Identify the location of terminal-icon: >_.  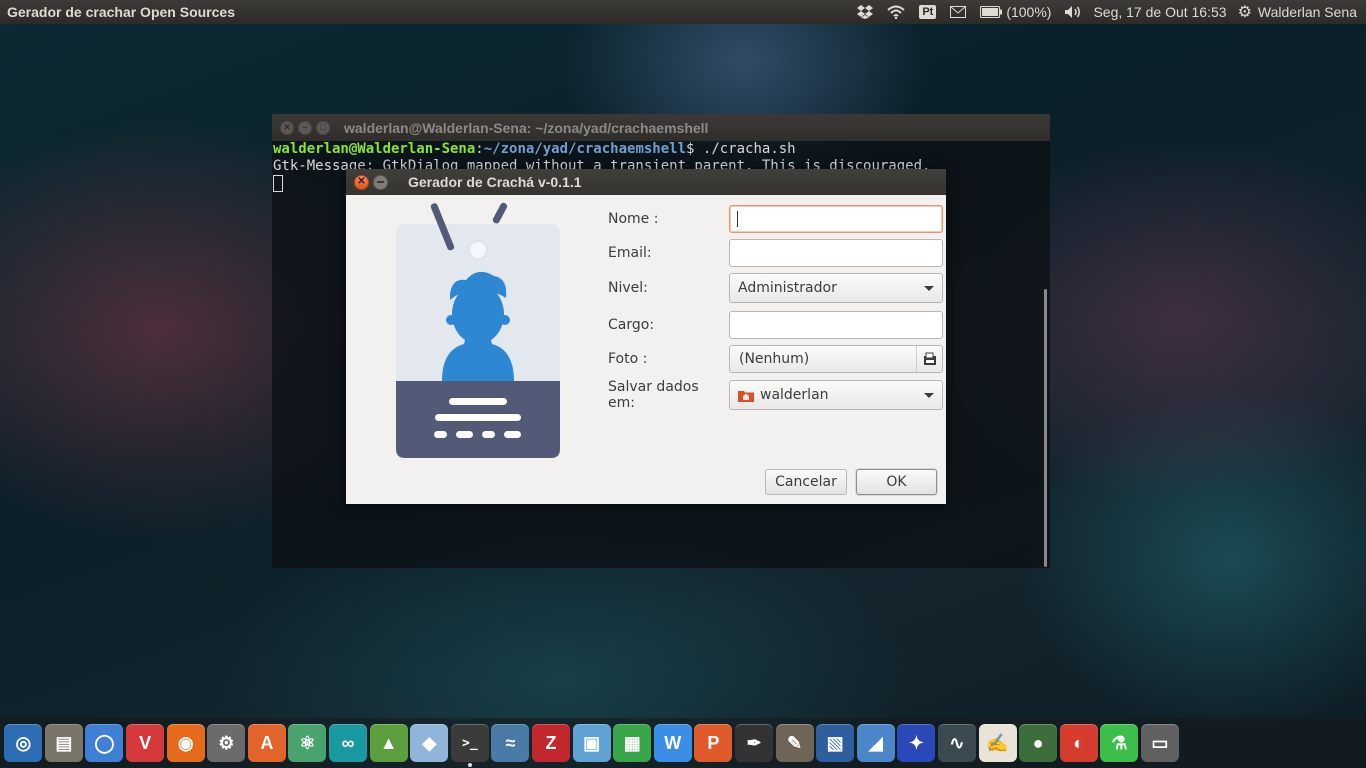
(469, 743).